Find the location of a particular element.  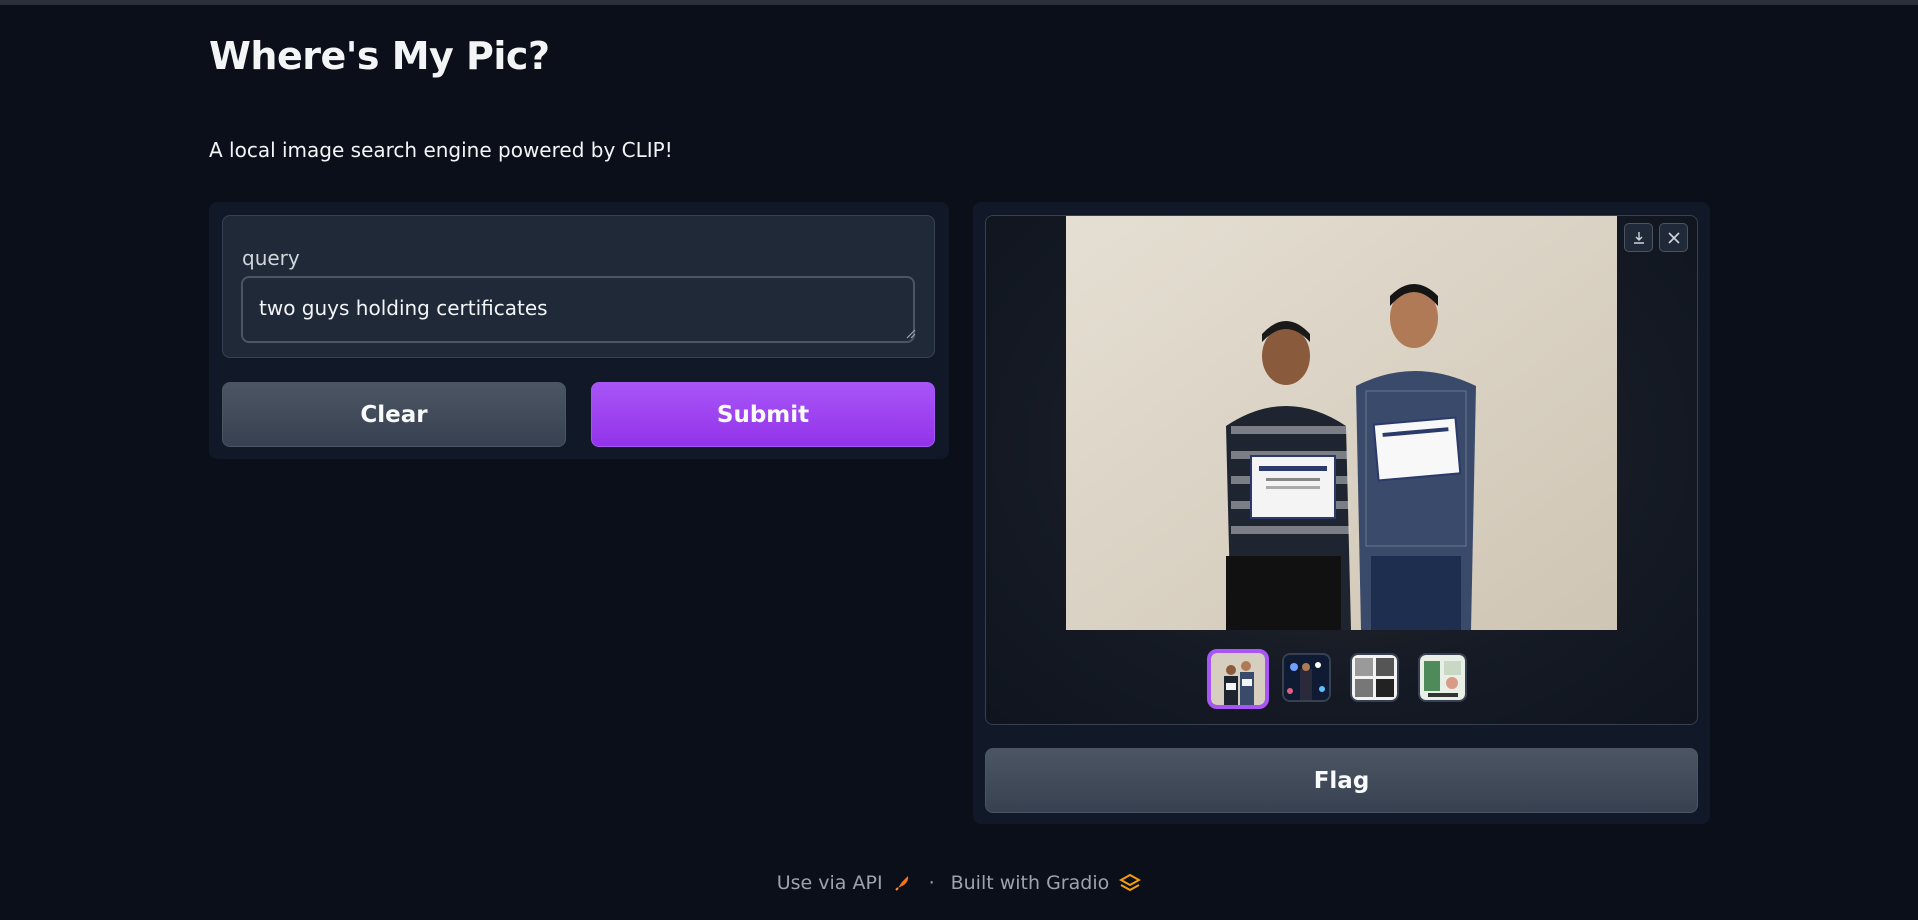

resize-grip-icon is located at coordinates (911, 334).